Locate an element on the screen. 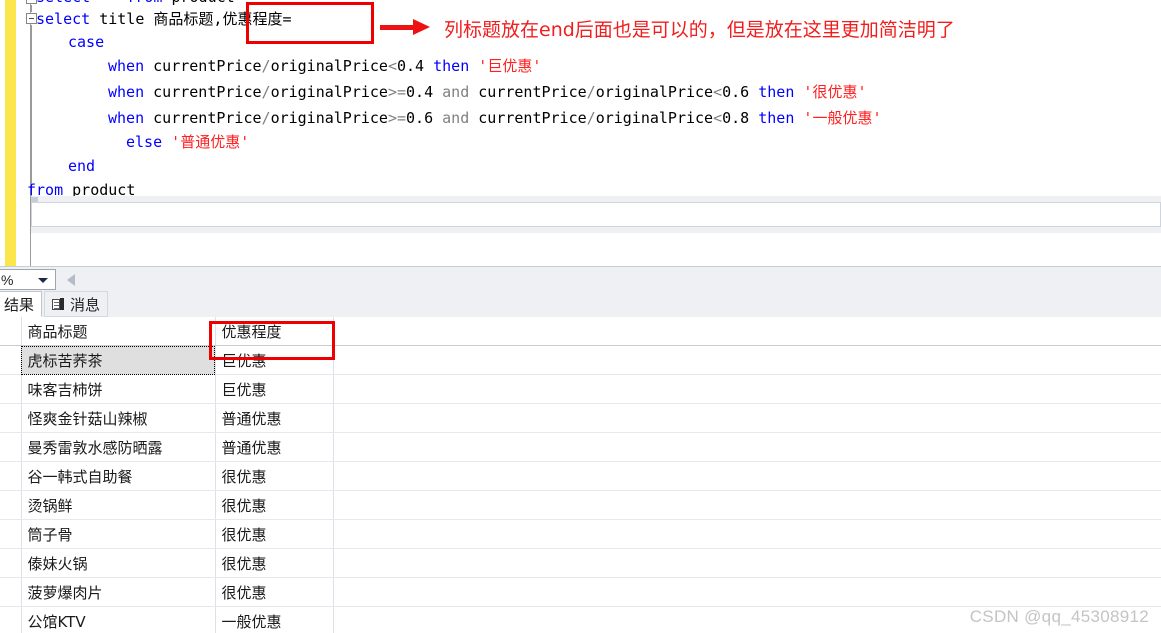  table-row: 虎标苦荞茶 巨优惠 is located at coordinates (580, 360).